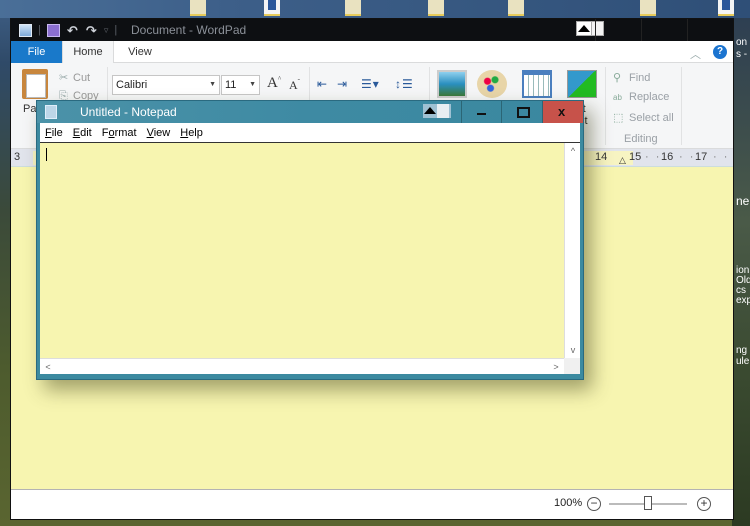 The height and width of the screenshot is (526, 750). Describe the element at coordinates (430, 111) in the screenshot. I see `triangle-up-icon` at that location.